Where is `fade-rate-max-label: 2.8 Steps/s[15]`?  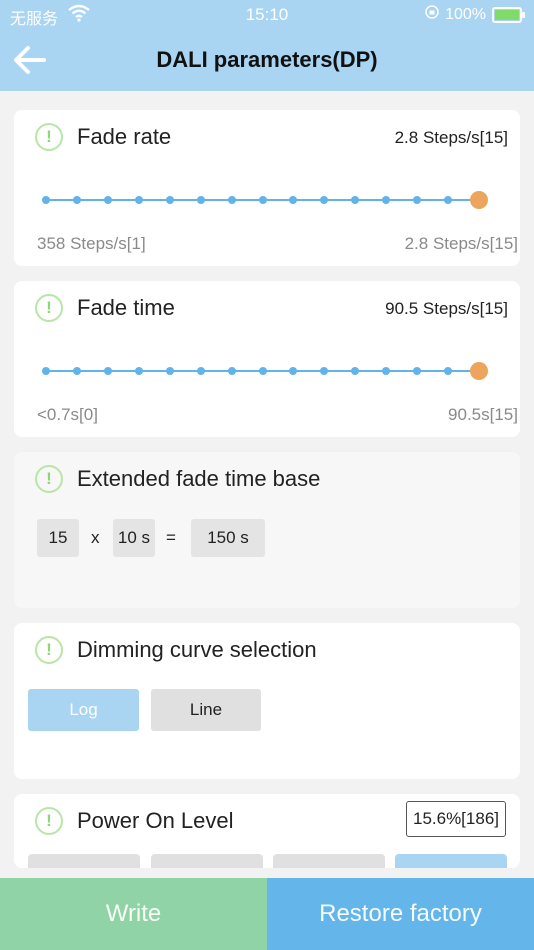 fade-rate-max-label: 2.8 Steps/s[15] is located at coordinates (461, 243).